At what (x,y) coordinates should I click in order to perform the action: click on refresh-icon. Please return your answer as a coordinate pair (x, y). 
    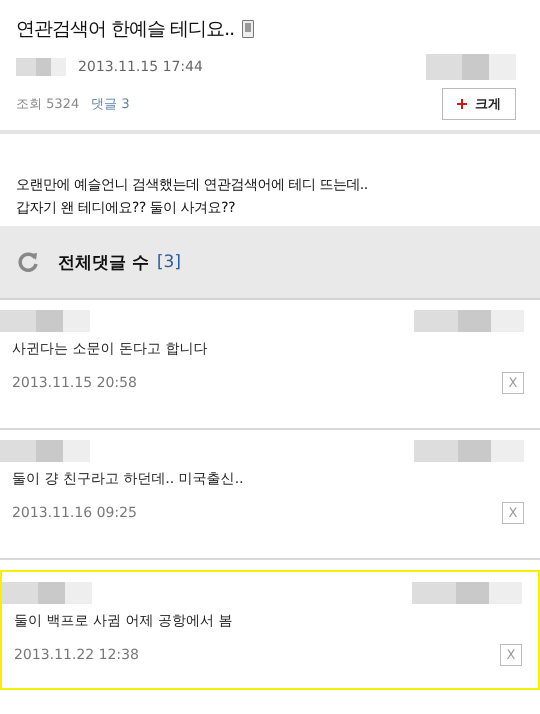
    Looking at the image, I should click on (28, 262).